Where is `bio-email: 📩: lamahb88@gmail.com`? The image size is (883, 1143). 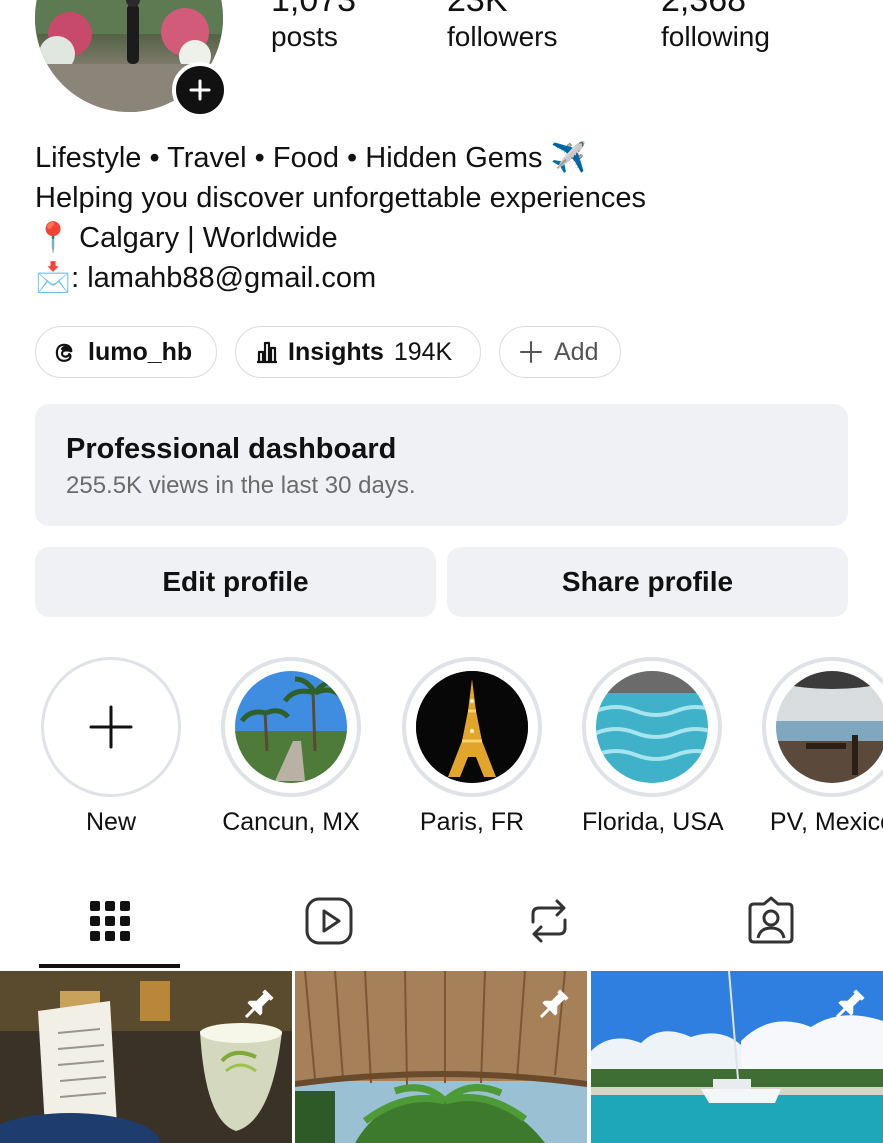
bio-email: 📩: lamahb88@gmail.com is located at coordinates (445, 278).